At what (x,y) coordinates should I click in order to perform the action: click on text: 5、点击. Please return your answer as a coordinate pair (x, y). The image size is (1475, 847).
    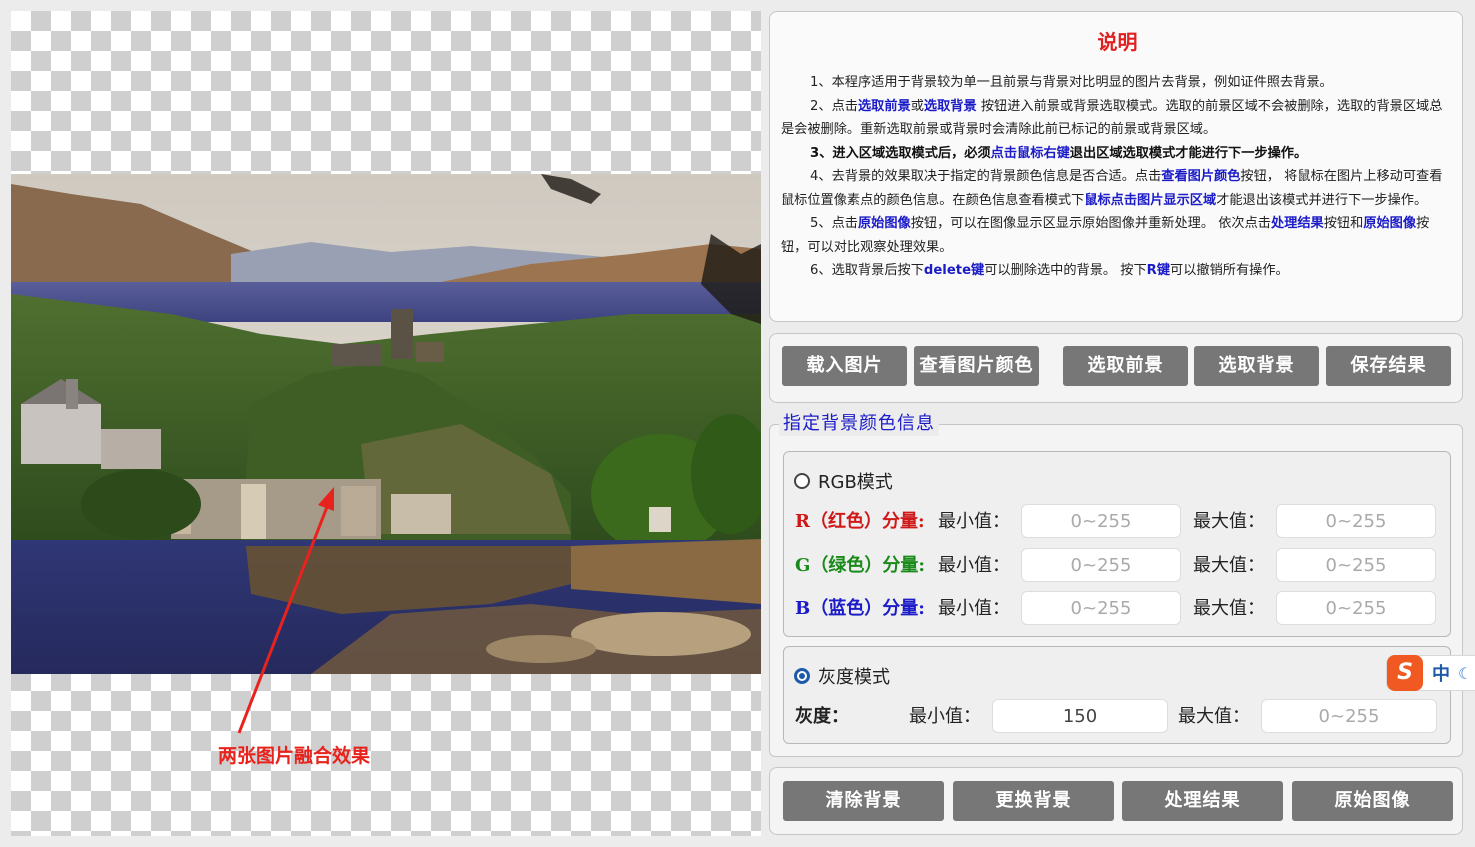
    Looking at the image, I should click on (834, 223).